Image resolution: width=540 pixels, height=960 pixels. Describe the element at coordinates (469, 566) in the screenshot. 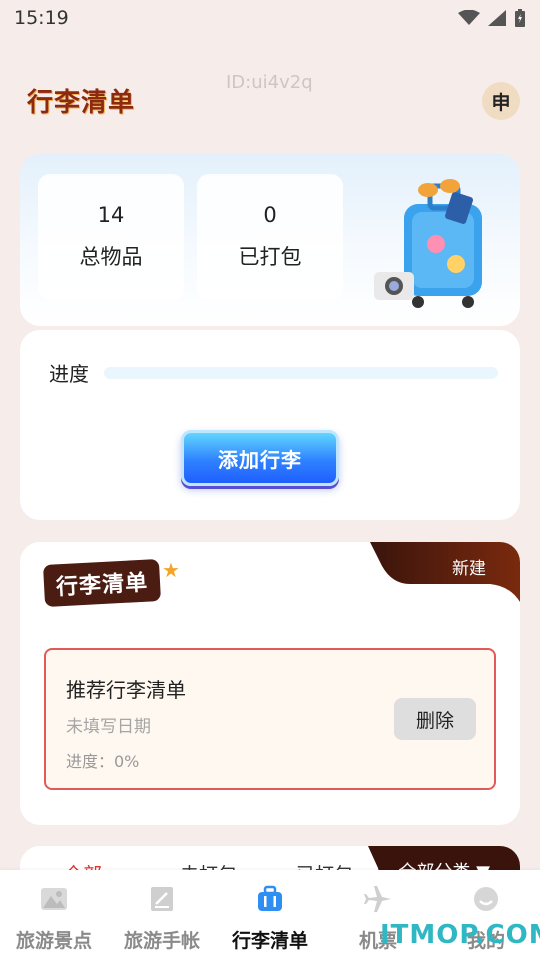

I see `new-list-button: 新建` at that location.